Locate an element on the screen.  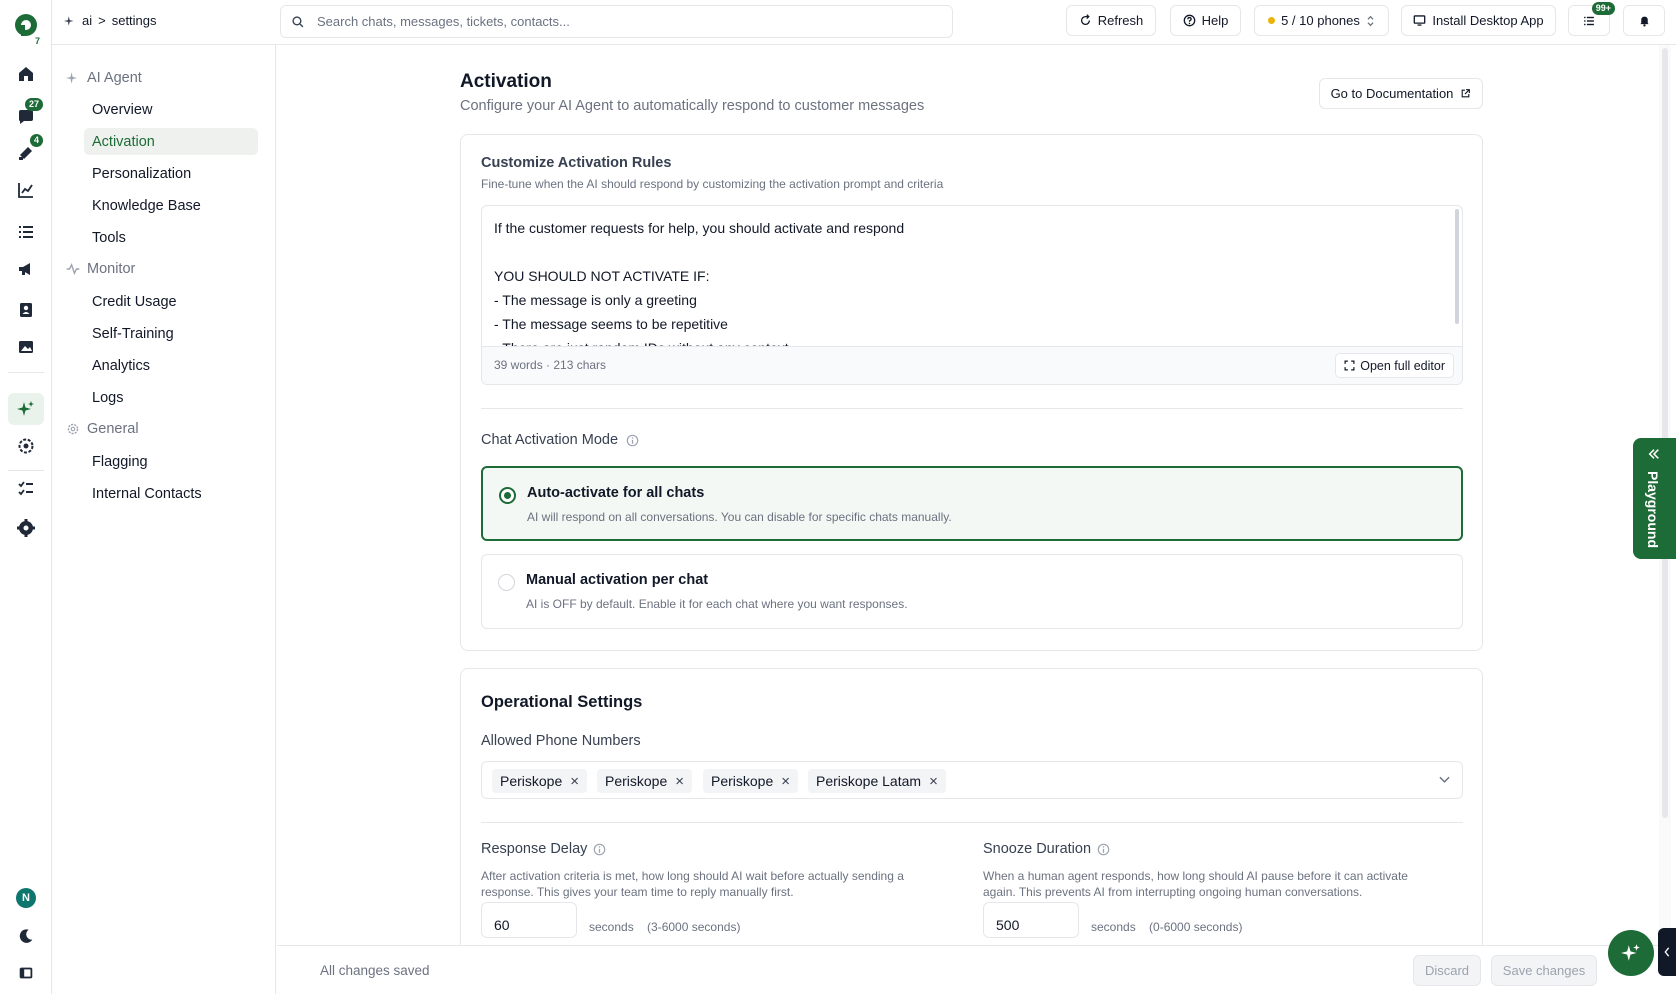
contacts-icon is located at coordinates (26, 310).